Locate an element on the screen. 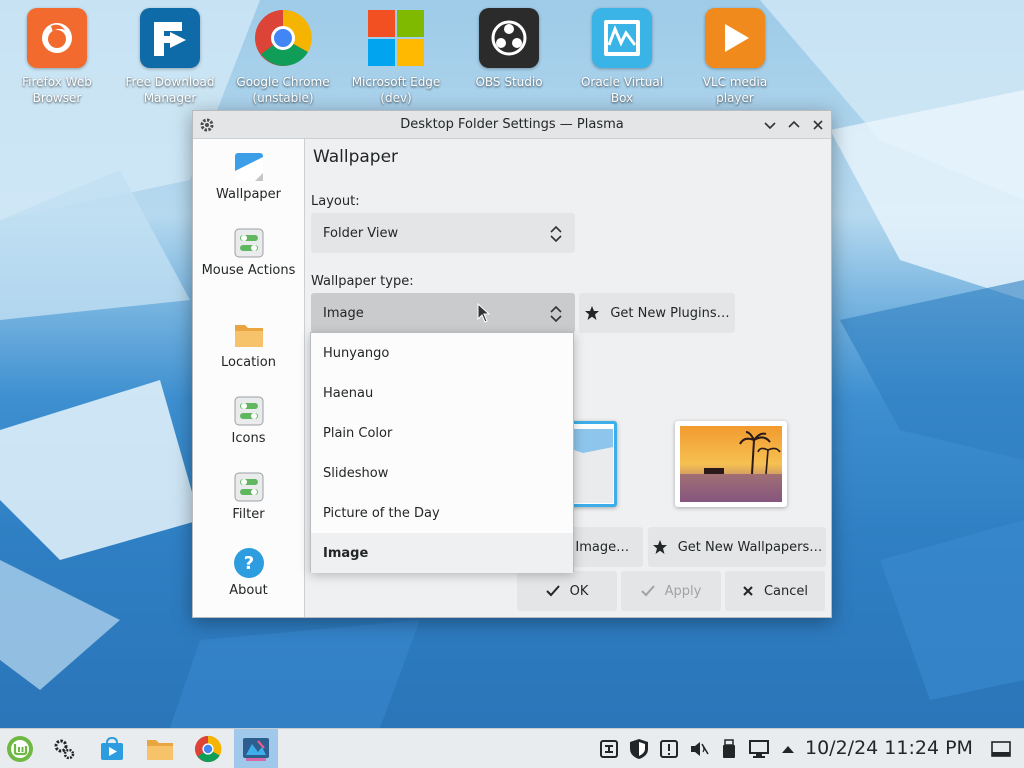  window-title: Desktop Folder Settings — Plasma is located at coordinates (512, 124).